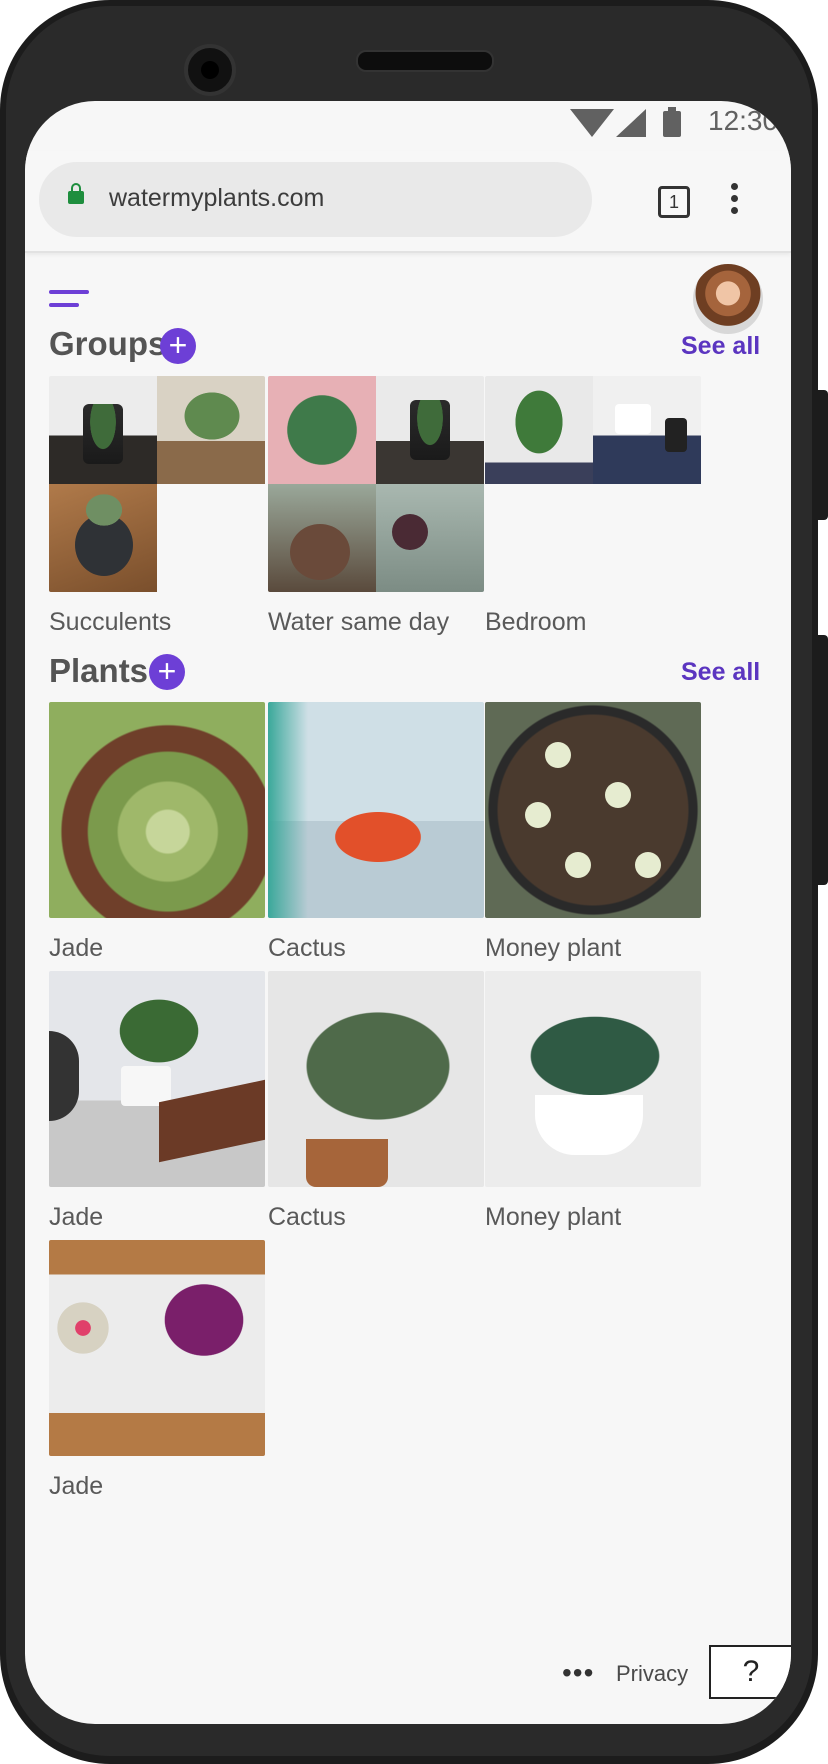  Describe the element at coordinates (592, 123) in the screenshot. I see `wifi-icon` at that location.